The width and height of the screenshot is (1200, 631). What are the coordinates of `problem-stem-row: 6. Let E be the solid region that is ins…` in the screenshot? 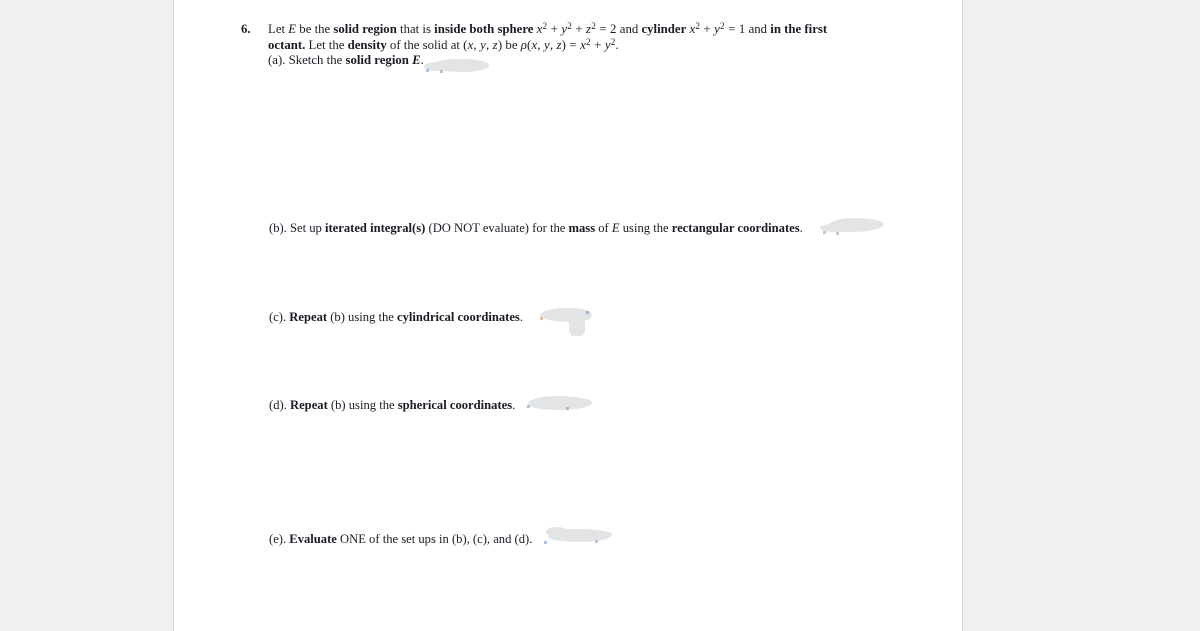 It's located at (586, 44).